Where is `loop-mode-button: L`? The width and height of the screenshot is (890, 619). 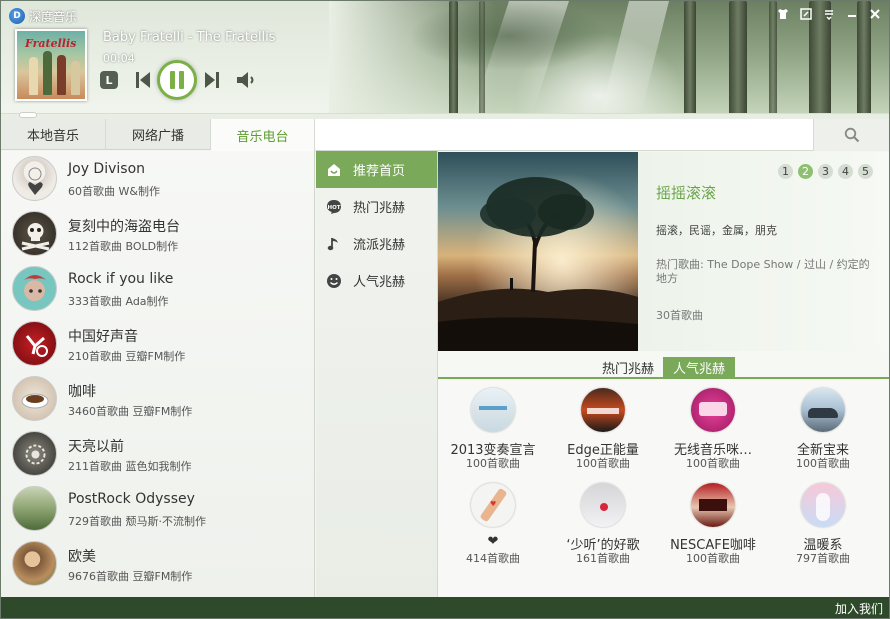 loop-mode-button: L is located at coordinates (109, 80).